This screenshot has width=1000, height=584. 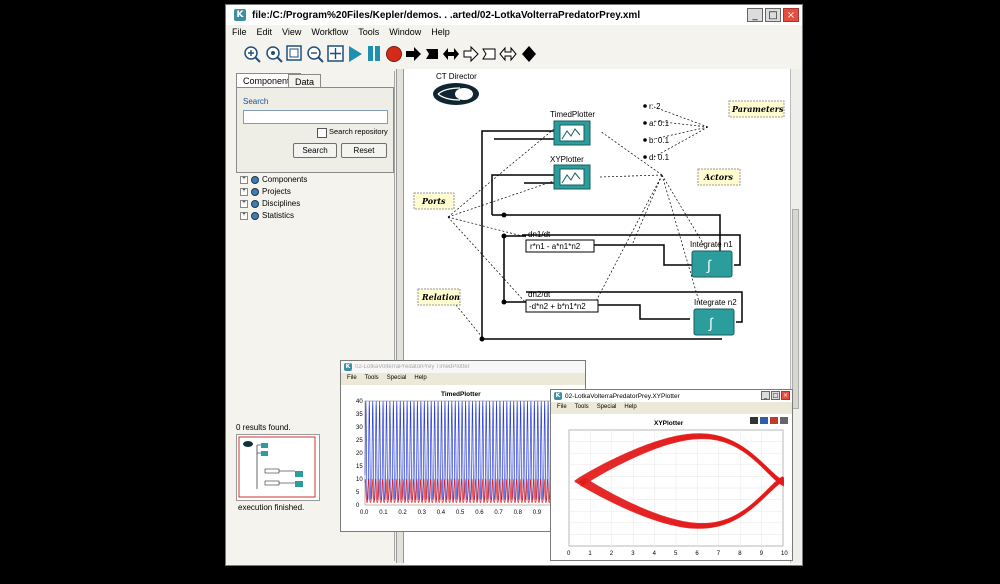 I want to click on menu-view: View, so click(x=291, y=34).